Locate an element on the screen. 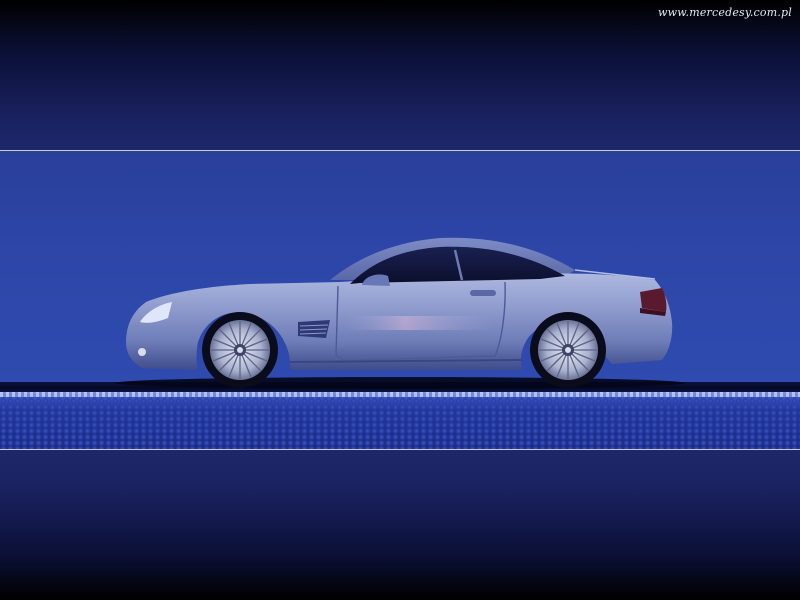 The width and height of the screenshot is (800, 600). watermark-text: www.mercedesy.com.pl is located at coordinates (724, 12).